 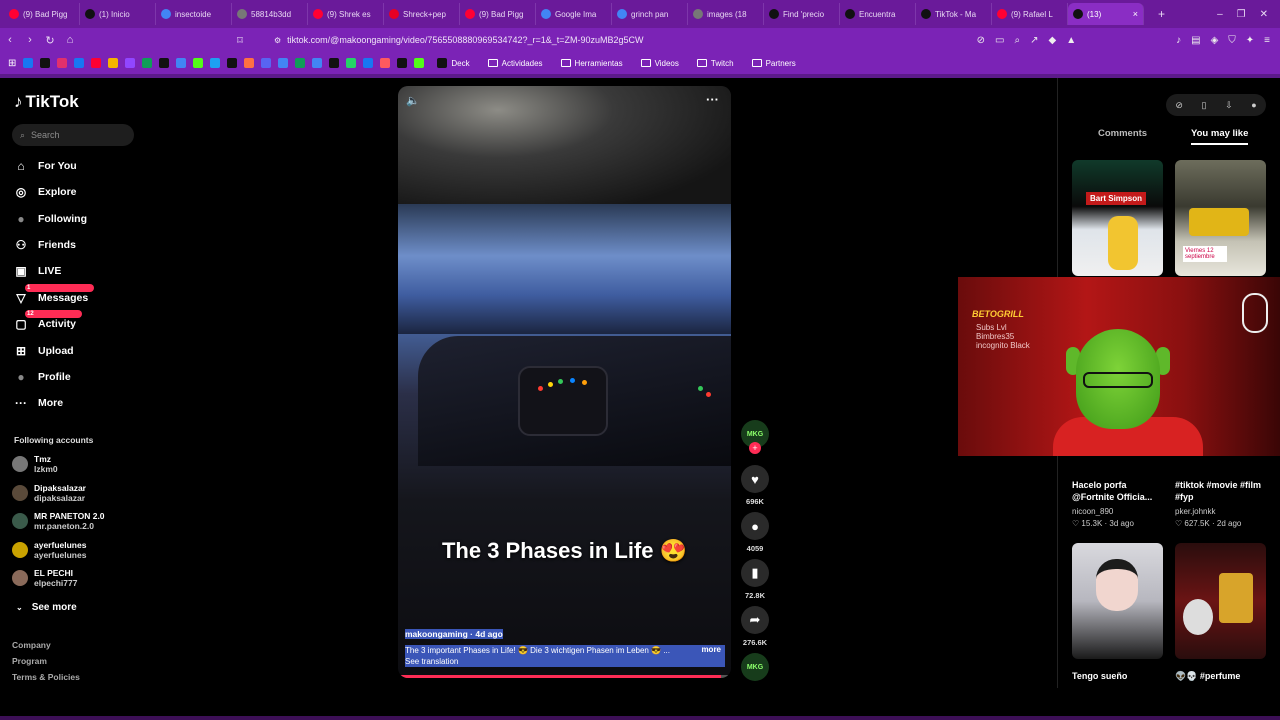 What do you see at coordinates (1071, 40) in the screenshot?
I see `alert-icon: ▲` at bounding box center [1071, 40].